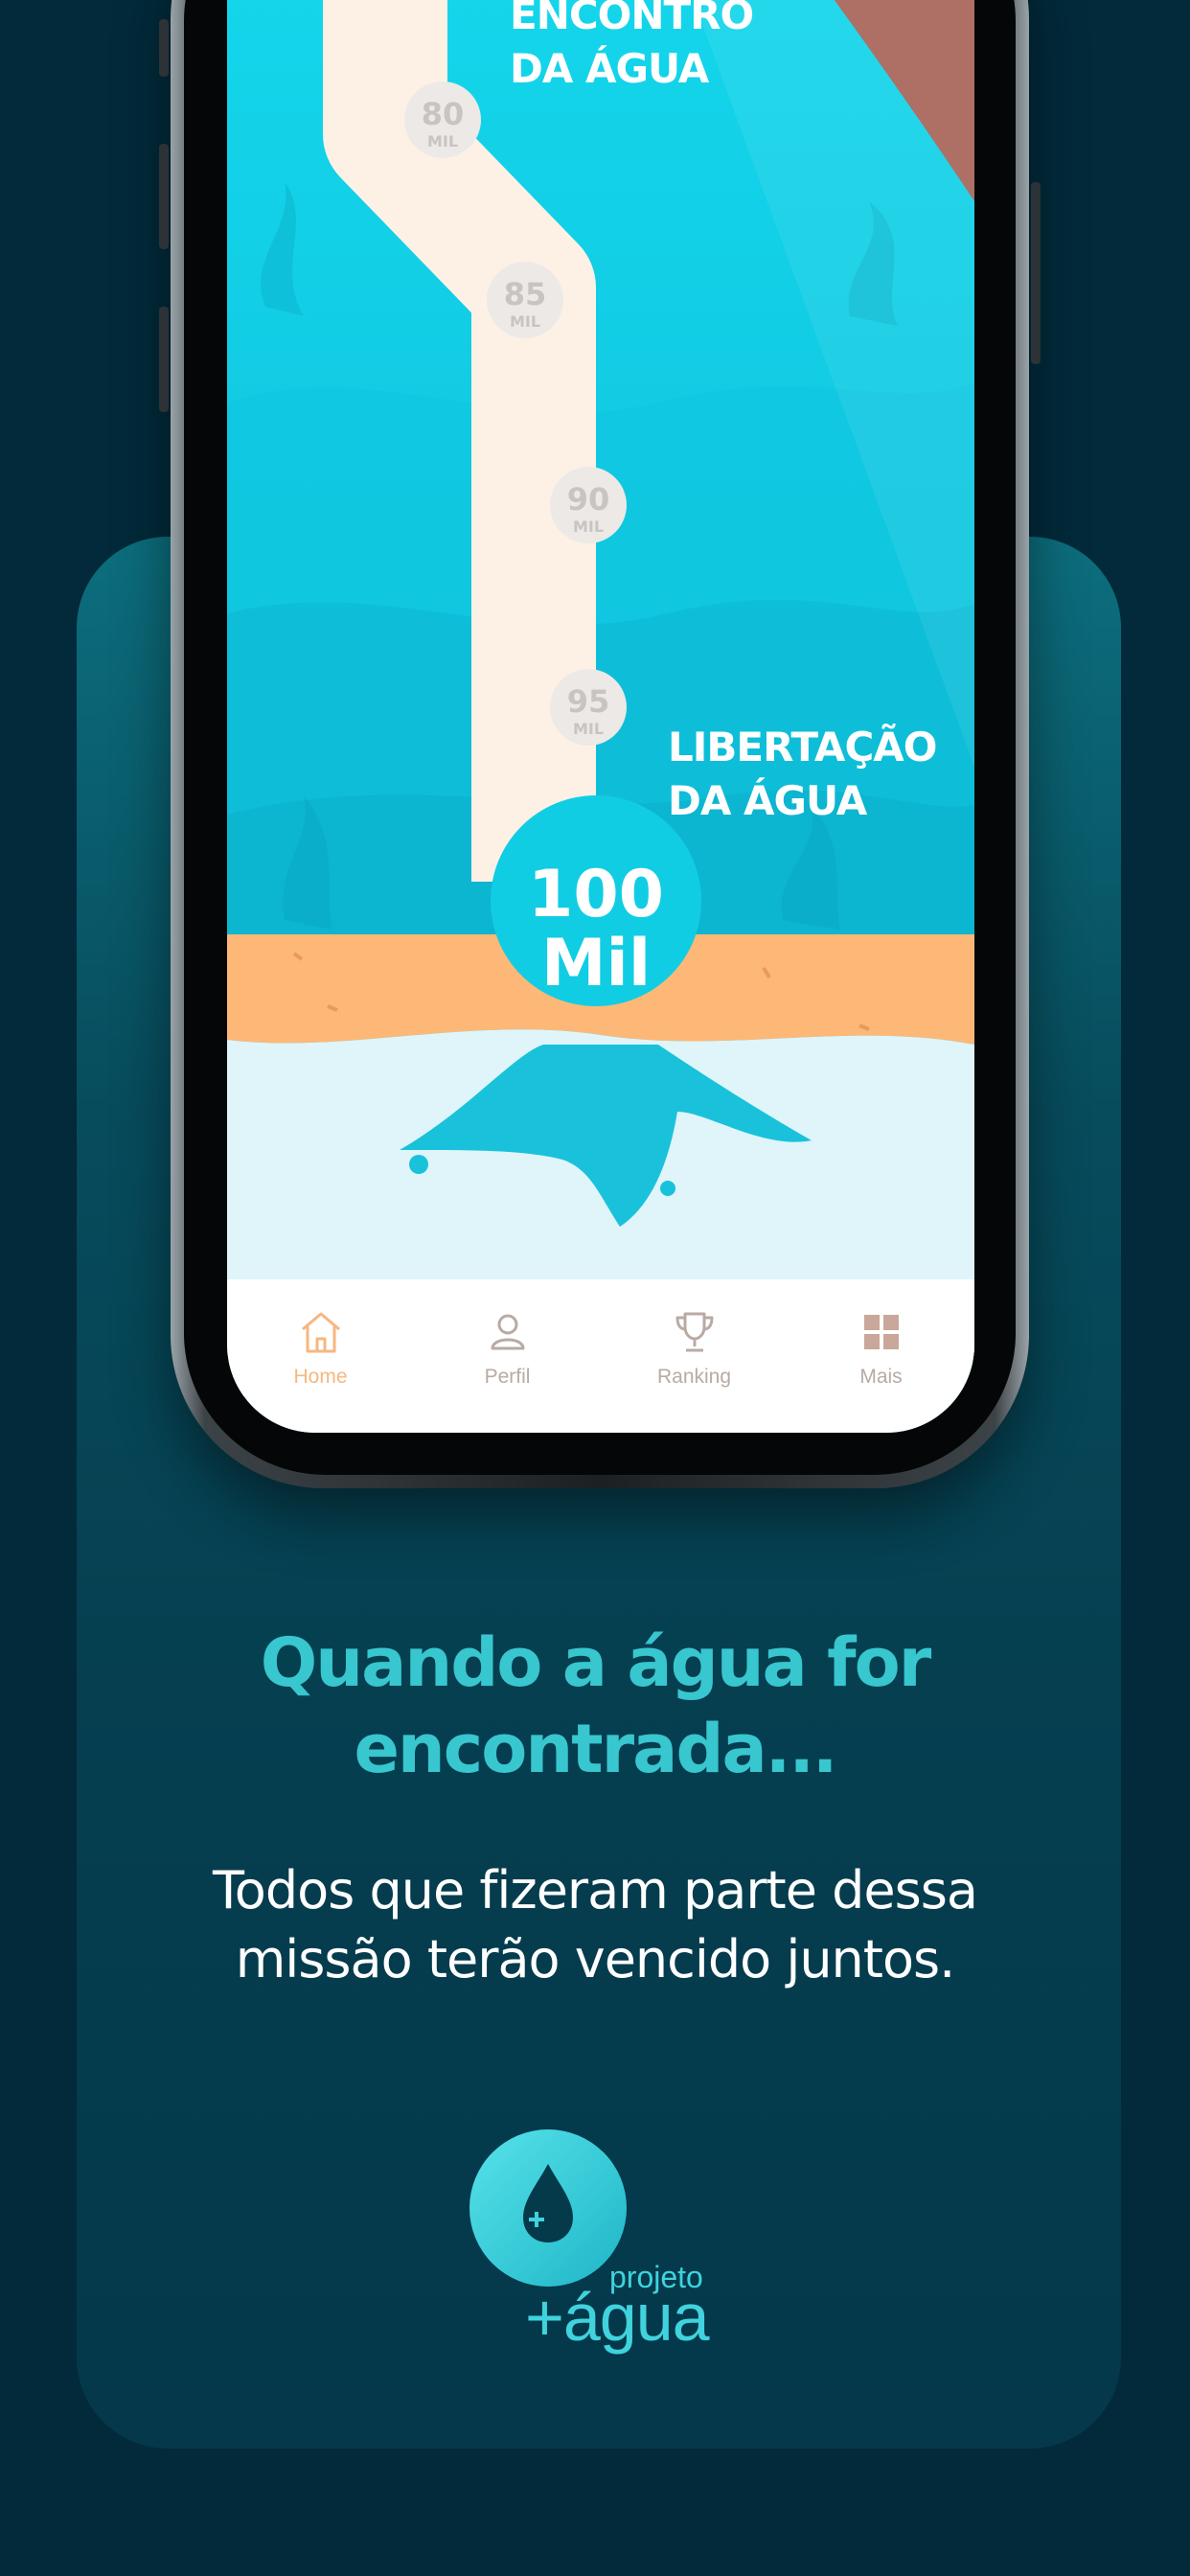 Image resolution: width=1190 pixels, height=2576 pixels. Describe the element at coordinates (596, 894) in the screenshot. I see `final-milestone-number: 100` at that location.